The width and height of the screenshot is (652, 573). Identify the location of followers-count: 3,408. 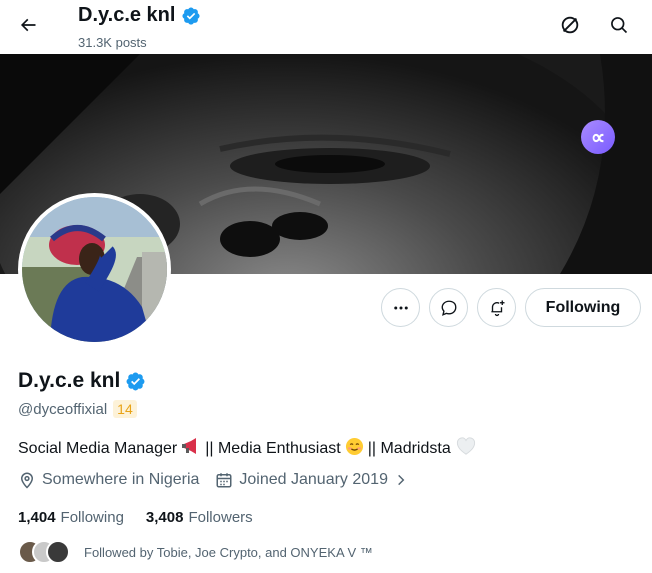
(164, 517).